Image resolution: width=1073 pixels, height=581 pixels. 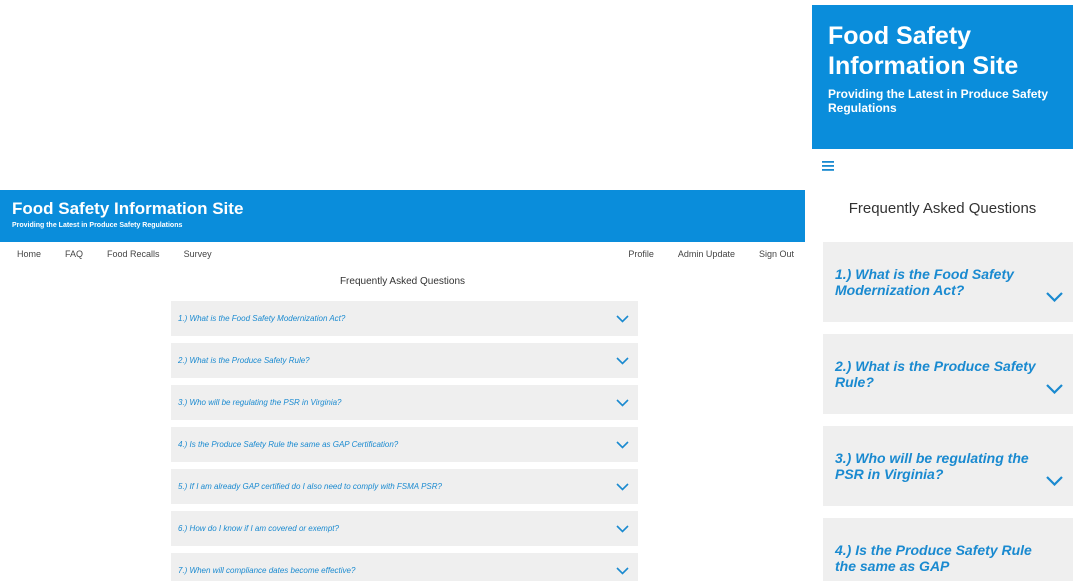 I want to click on nav-home-link: Home, so click(x=29, y=254).